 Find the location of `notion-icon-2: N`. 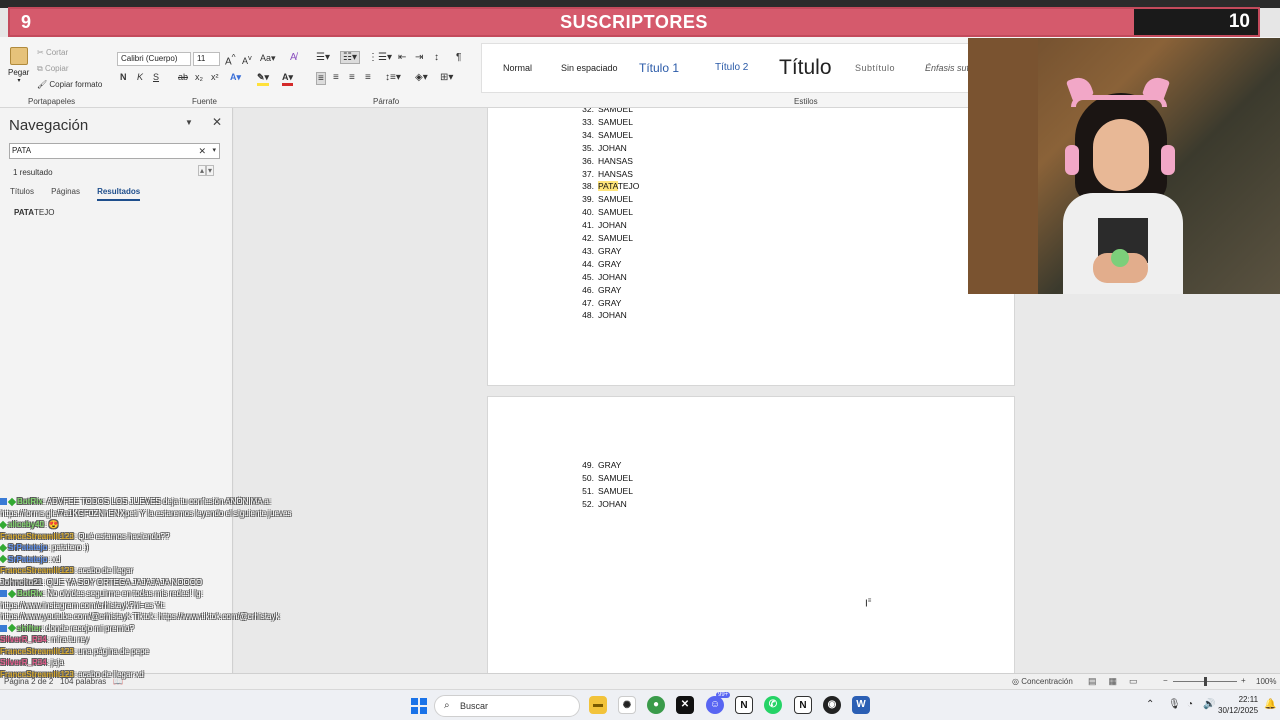

notion-icon-2: N is located at coordinates (803, 705).